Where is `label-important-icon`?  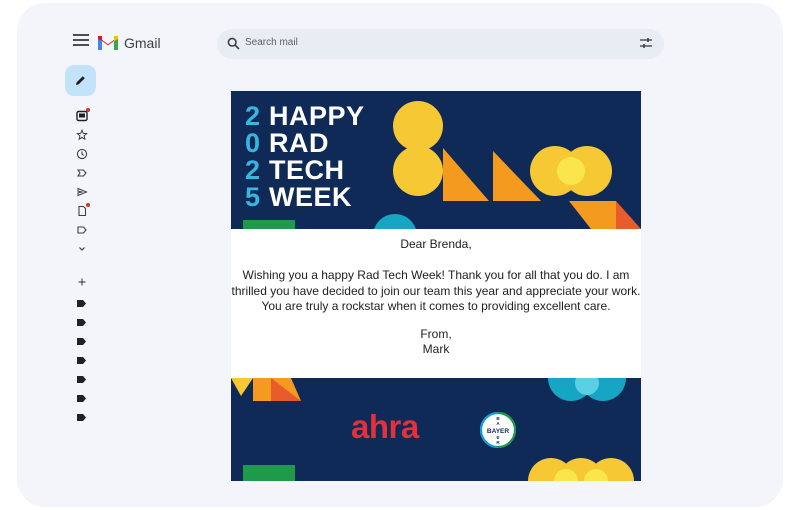
label-important-icon is located at coordinates (82, 173).